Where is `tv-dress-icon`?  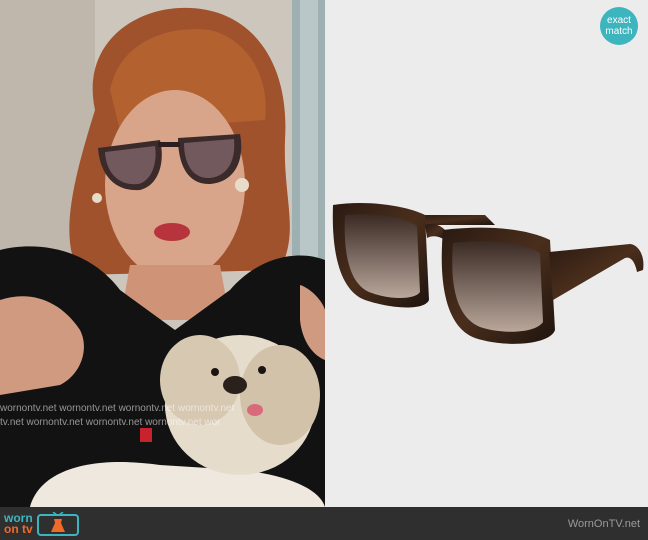
tv-dress-icon is located at coordinates (57, 523).